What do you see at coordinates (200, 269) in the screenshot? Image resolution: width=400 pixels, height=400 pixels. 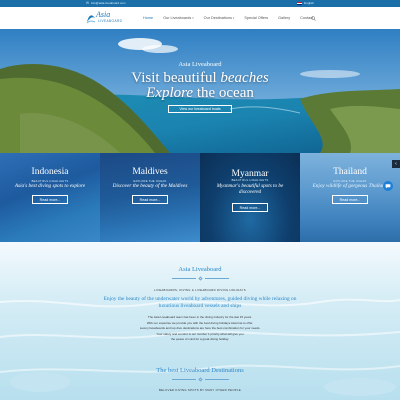 I see `about-title: Asia Liveaboard` at bounding box center [200, 269].